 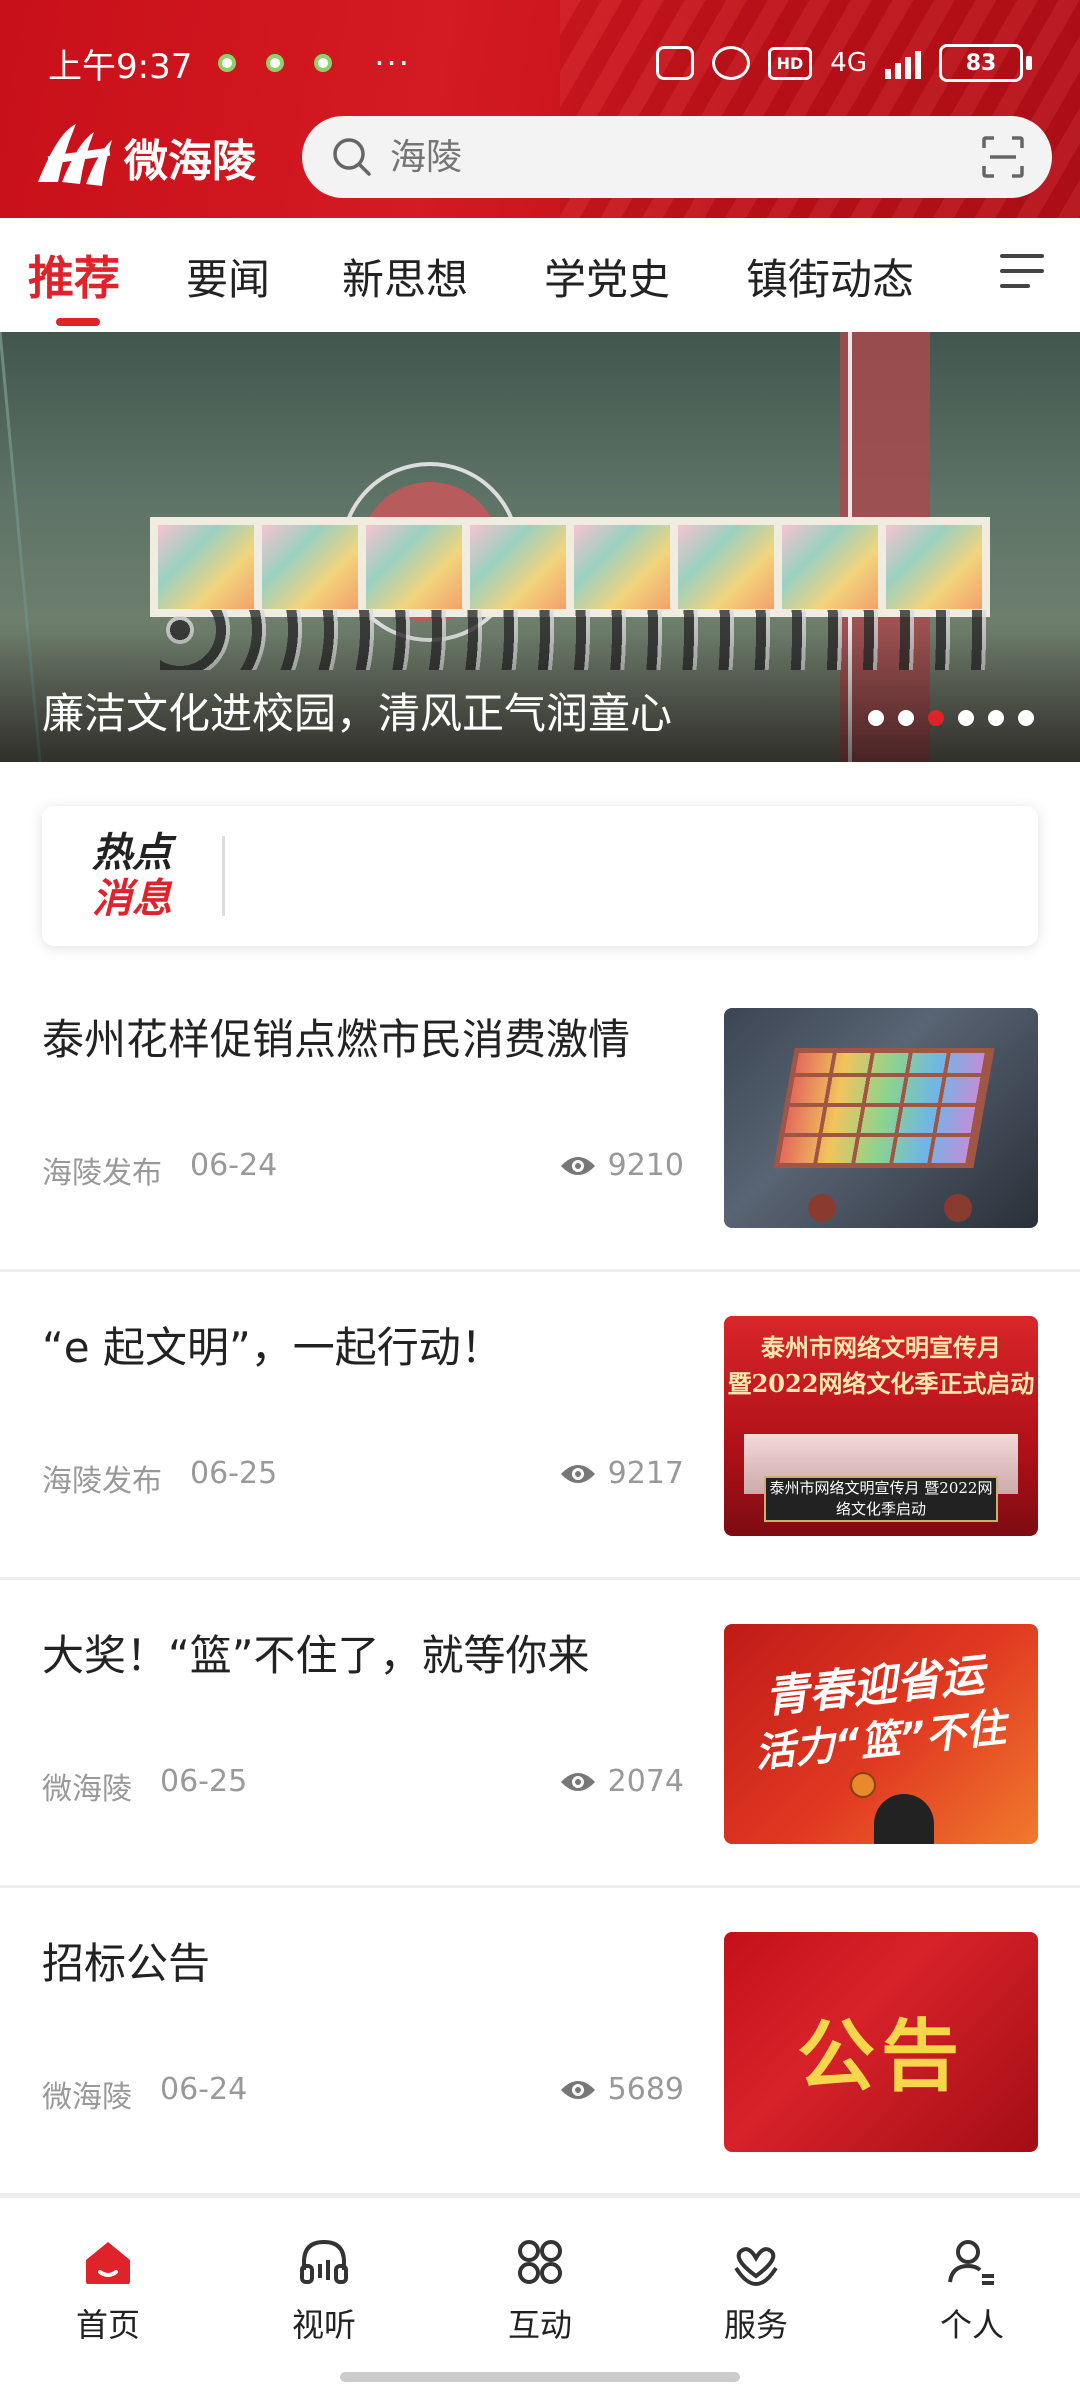 What do you see at coordinates (645, 1165) in the screenshot?
I see `view-count: 9210` at bounding box center [645, 1165].